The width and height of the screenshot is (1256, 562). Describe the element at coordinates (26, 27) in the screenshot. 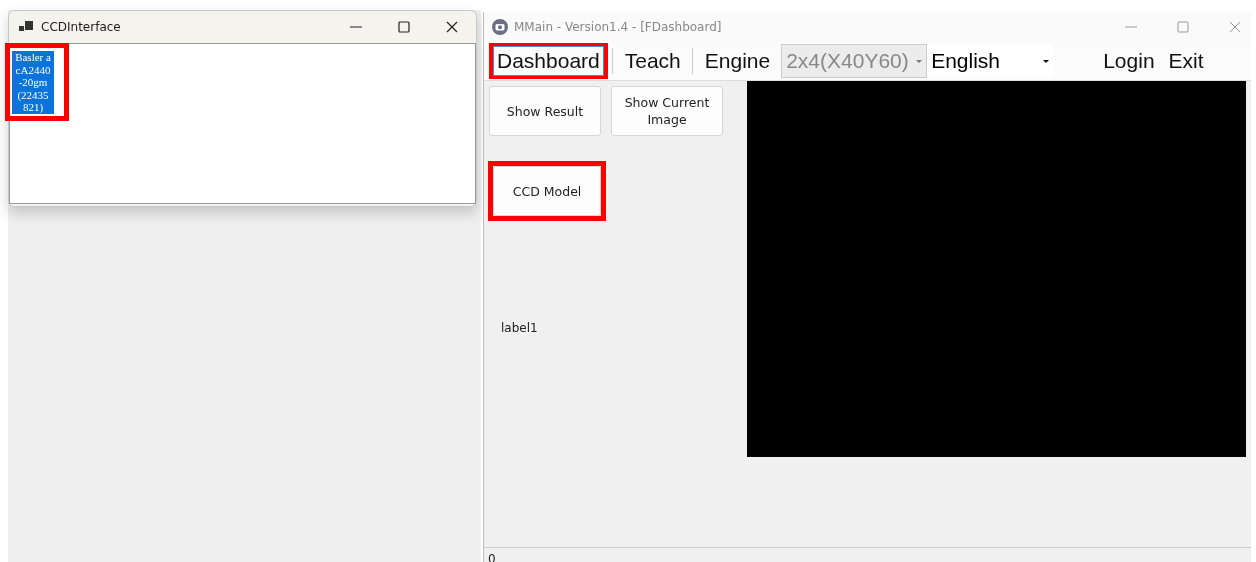

I see `window-app-icon` at that location.